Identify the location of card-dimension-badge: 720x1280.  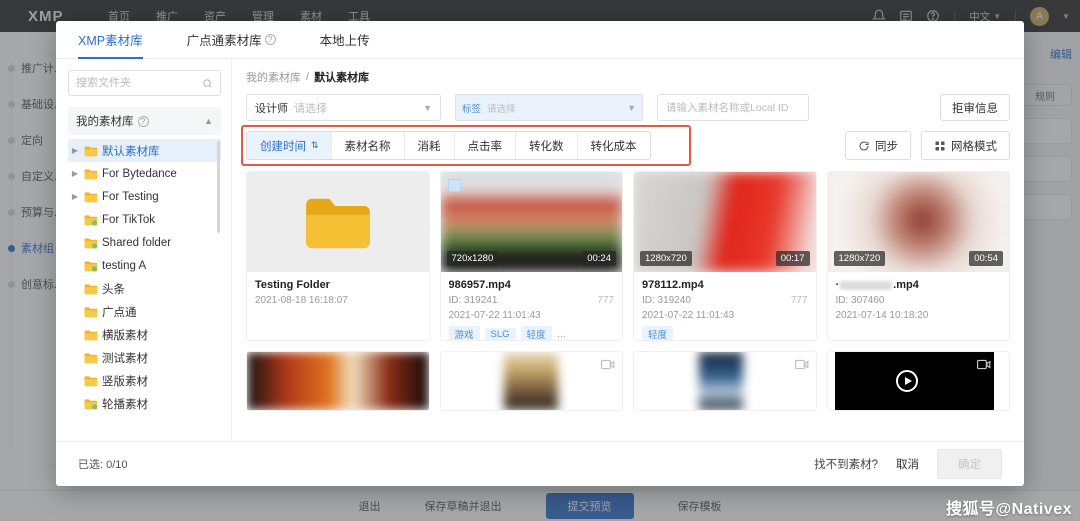
(472, 258).